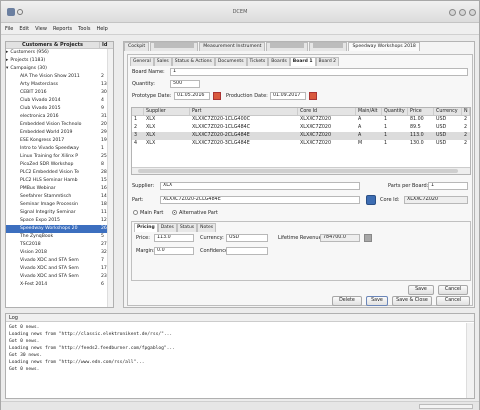 The height and width of the screenshot is (410, 480). Describe the element at coordinates (302, 61) in the screenshot. I see `tab-board-1: Board 1` at that location.